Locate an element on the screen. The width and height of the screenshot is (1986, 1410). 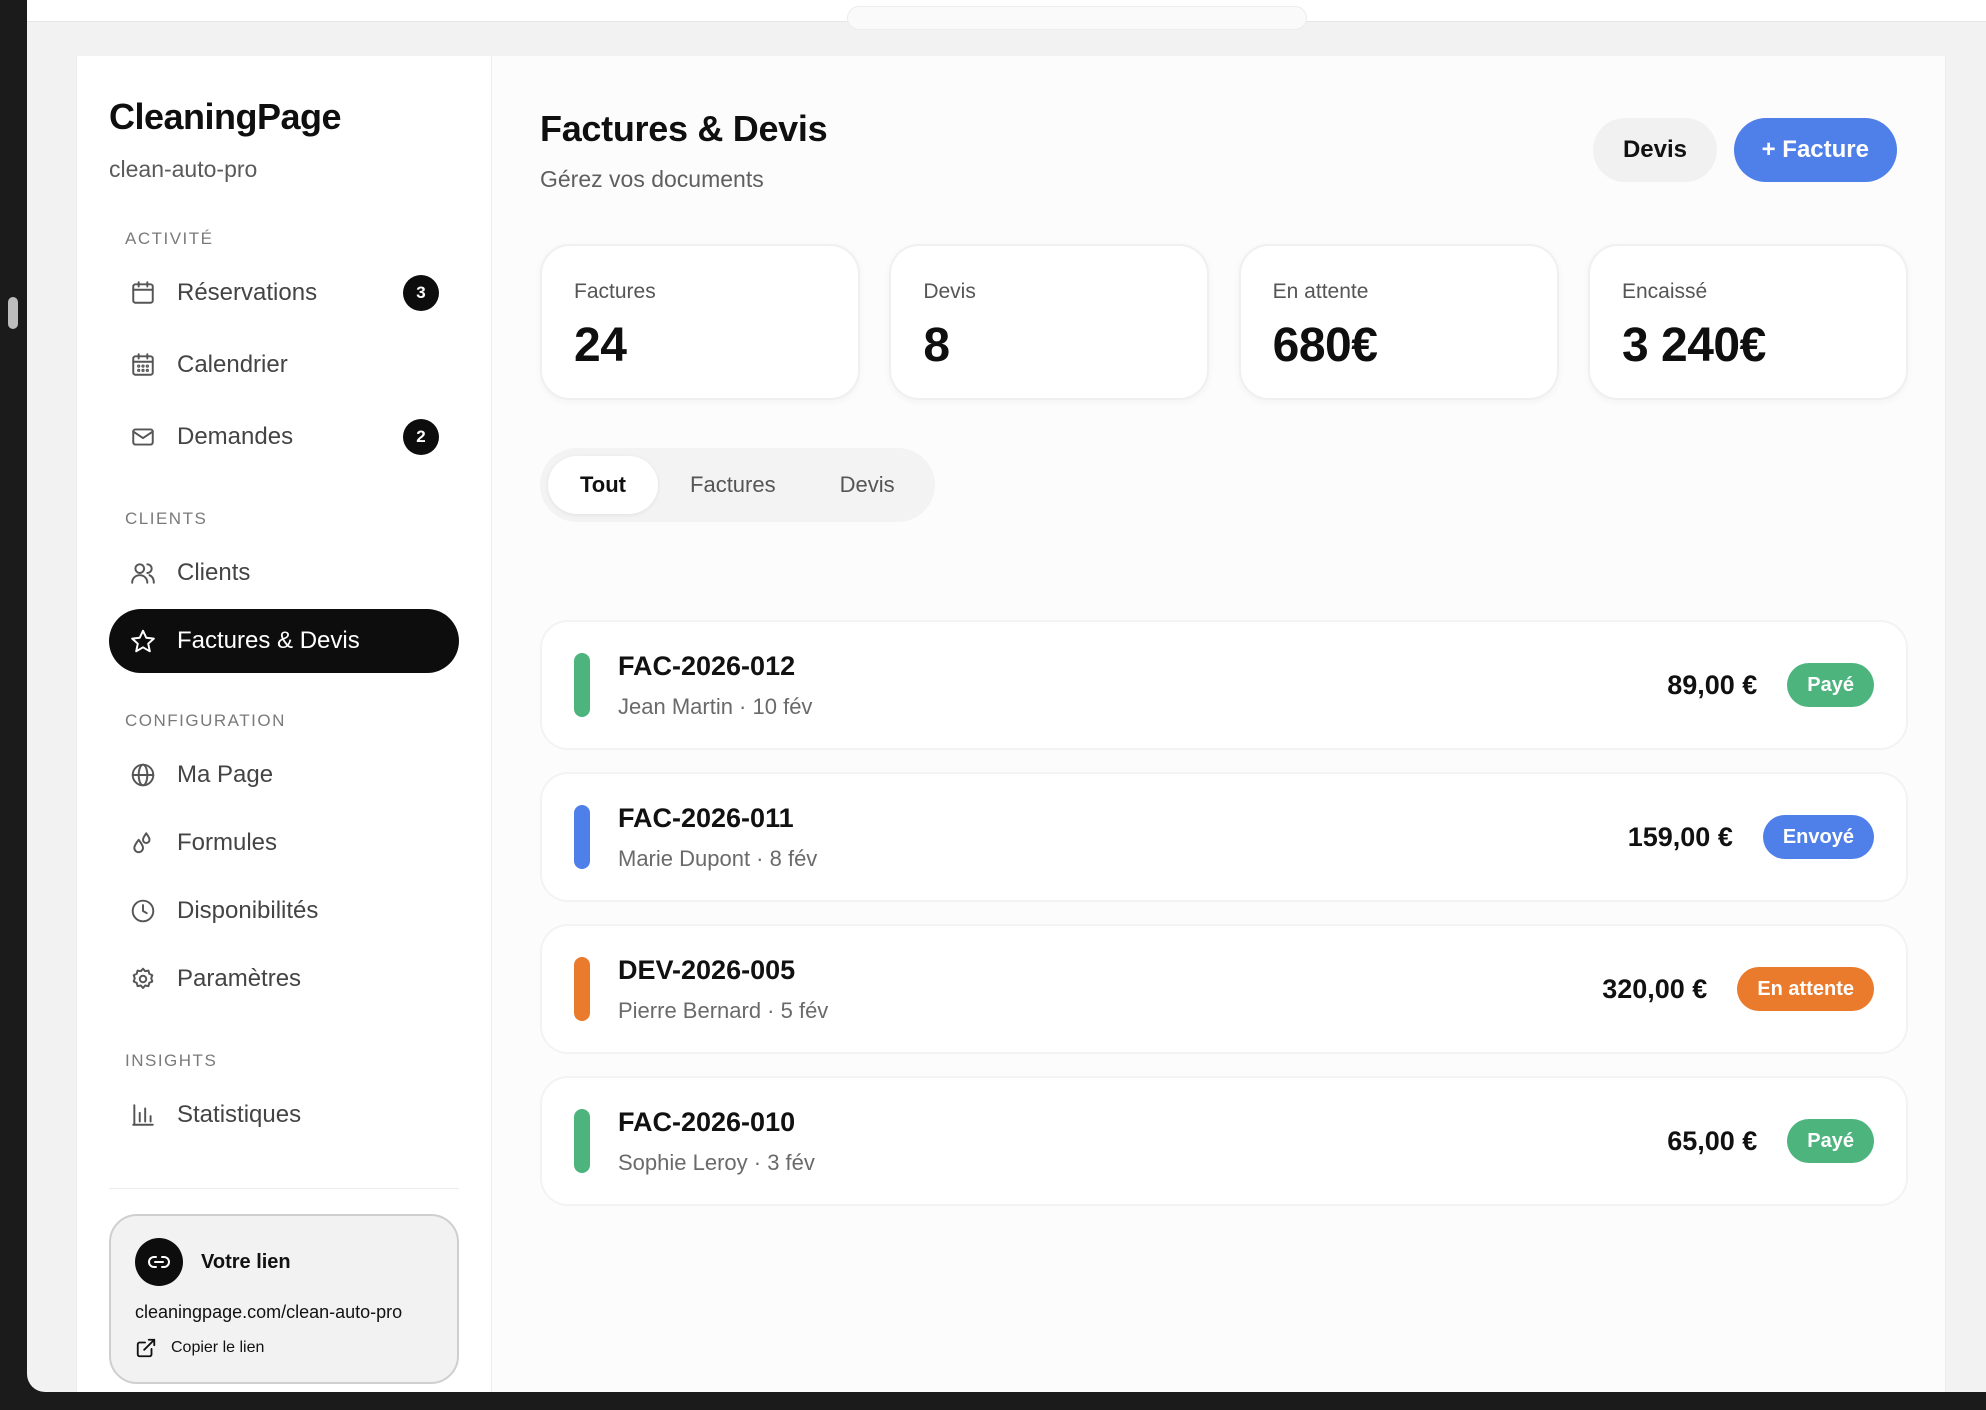
users-icon is located at coordinates (143, 573).